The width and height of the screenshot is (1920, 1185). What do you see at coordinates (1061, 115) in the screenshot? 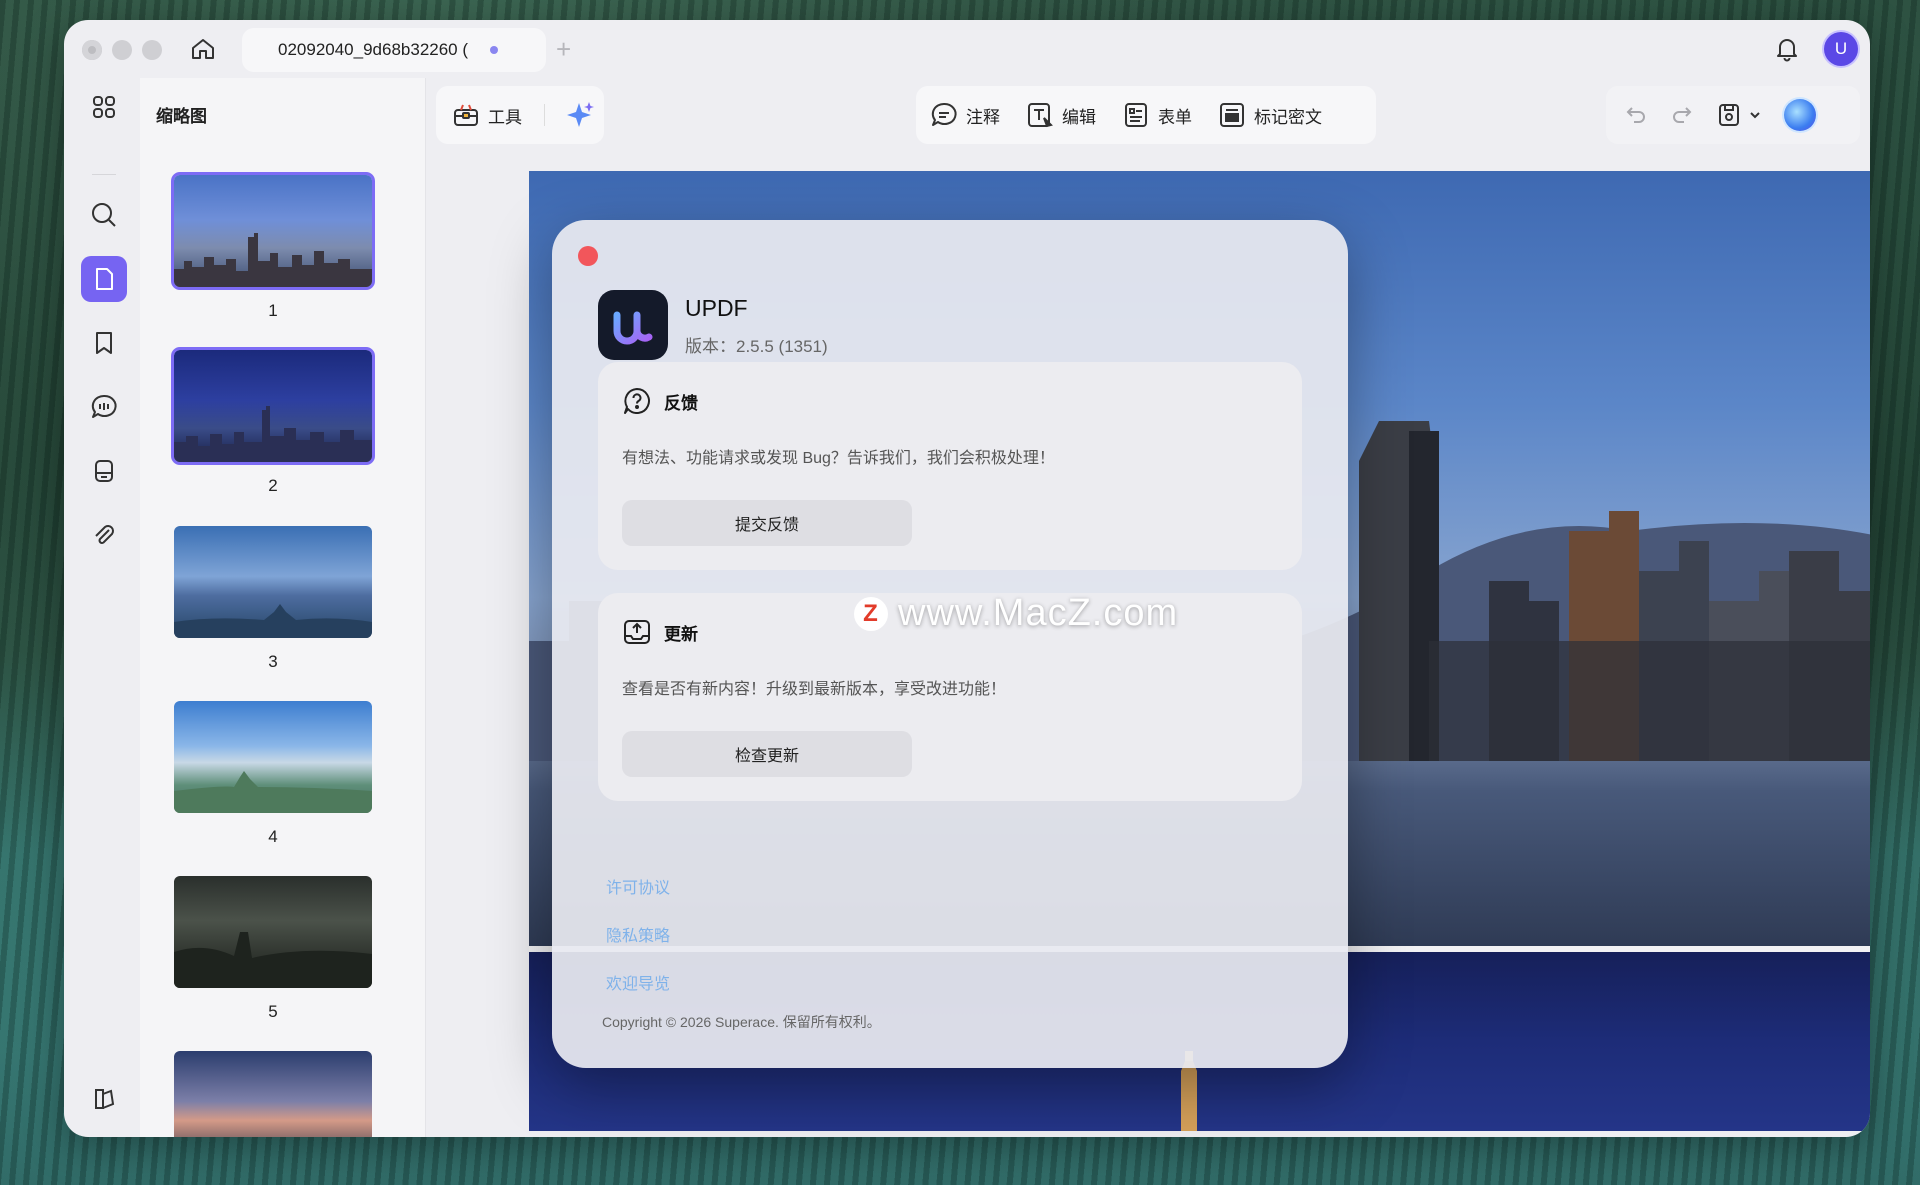
I see `mode-edit: 编辑` at bounding box center [1061, 115].